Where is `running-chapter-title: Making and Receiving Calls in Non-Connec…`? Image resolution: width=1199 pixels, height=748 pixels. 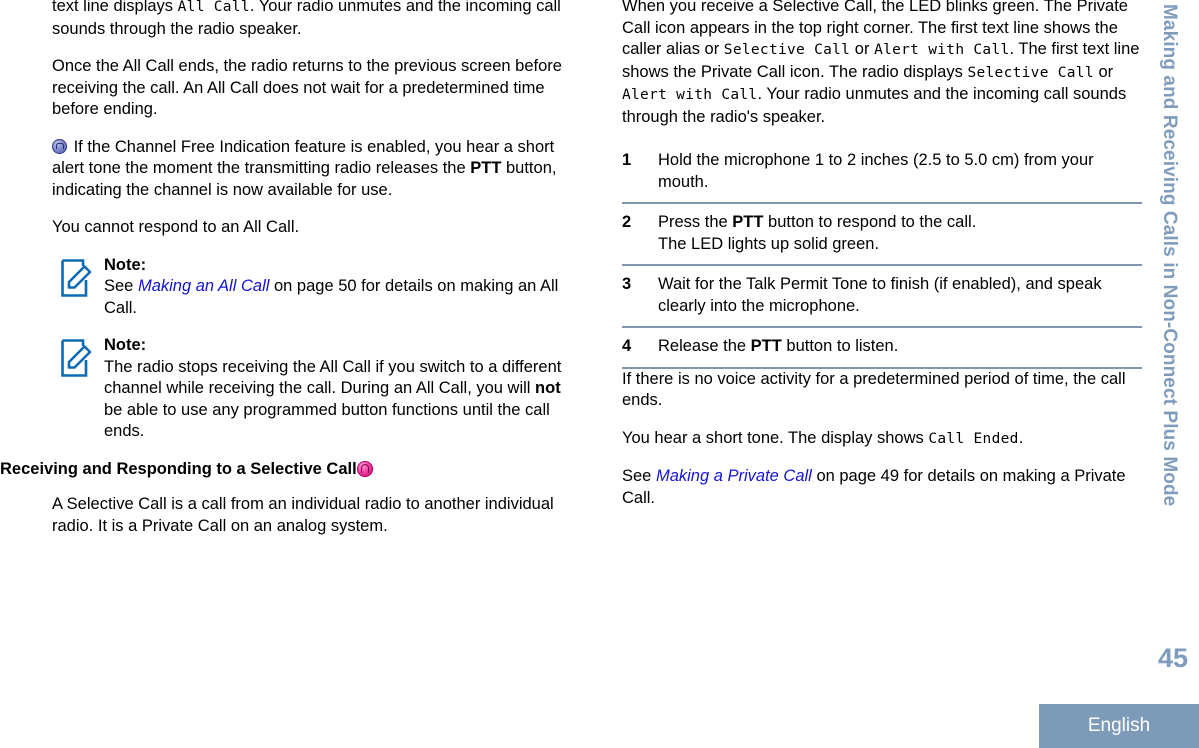 running-chapter-title: Making and Receiving Calls in Non-Connec… is located at coordinates (1170, 255).